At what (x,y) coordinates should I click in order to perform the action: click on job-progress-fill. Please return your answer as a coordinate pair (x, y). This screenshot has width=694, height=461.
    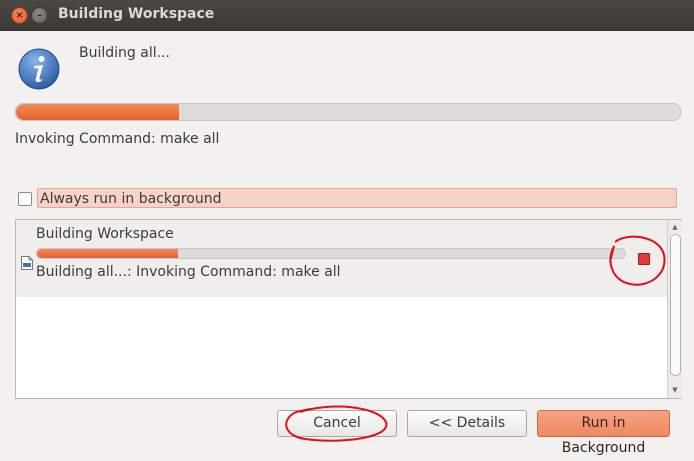
    Looking at the image, I should click on (108, 253).